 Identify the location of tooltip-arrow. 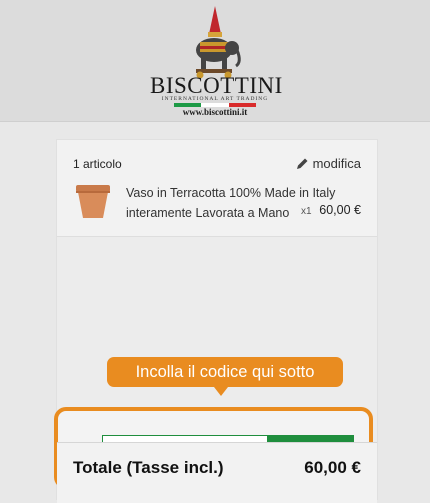
(221, 391).